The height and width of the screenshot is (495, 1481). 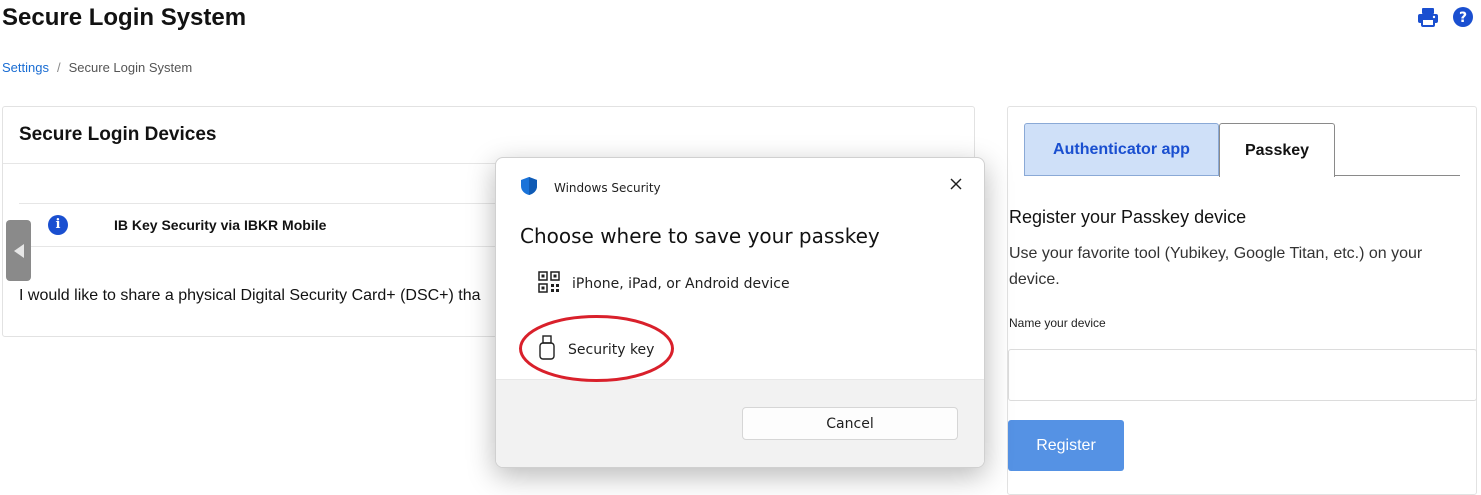 I want to click on option-label: Security key, so click(x=611, y=350).